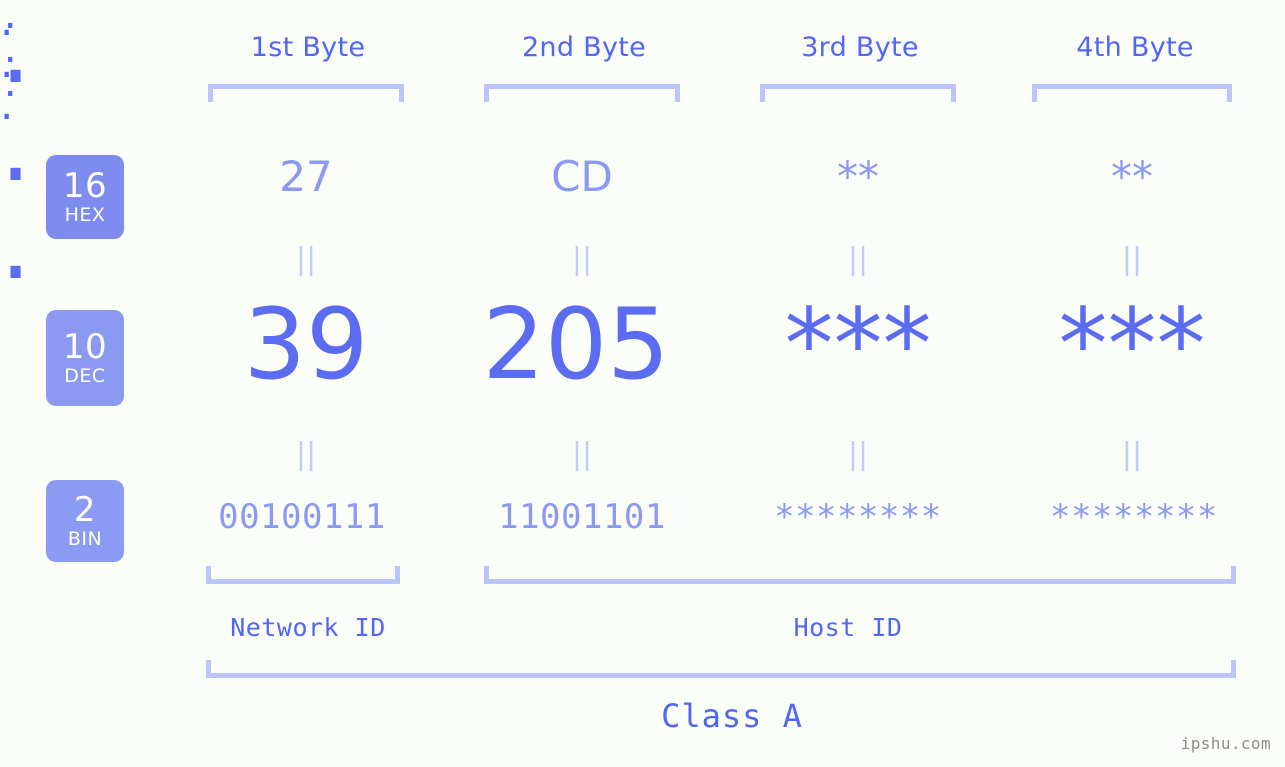  What do you see at coordinates (721, 669) in the screenshot?
I see `class-bracket` at bounding box center [721, 669].